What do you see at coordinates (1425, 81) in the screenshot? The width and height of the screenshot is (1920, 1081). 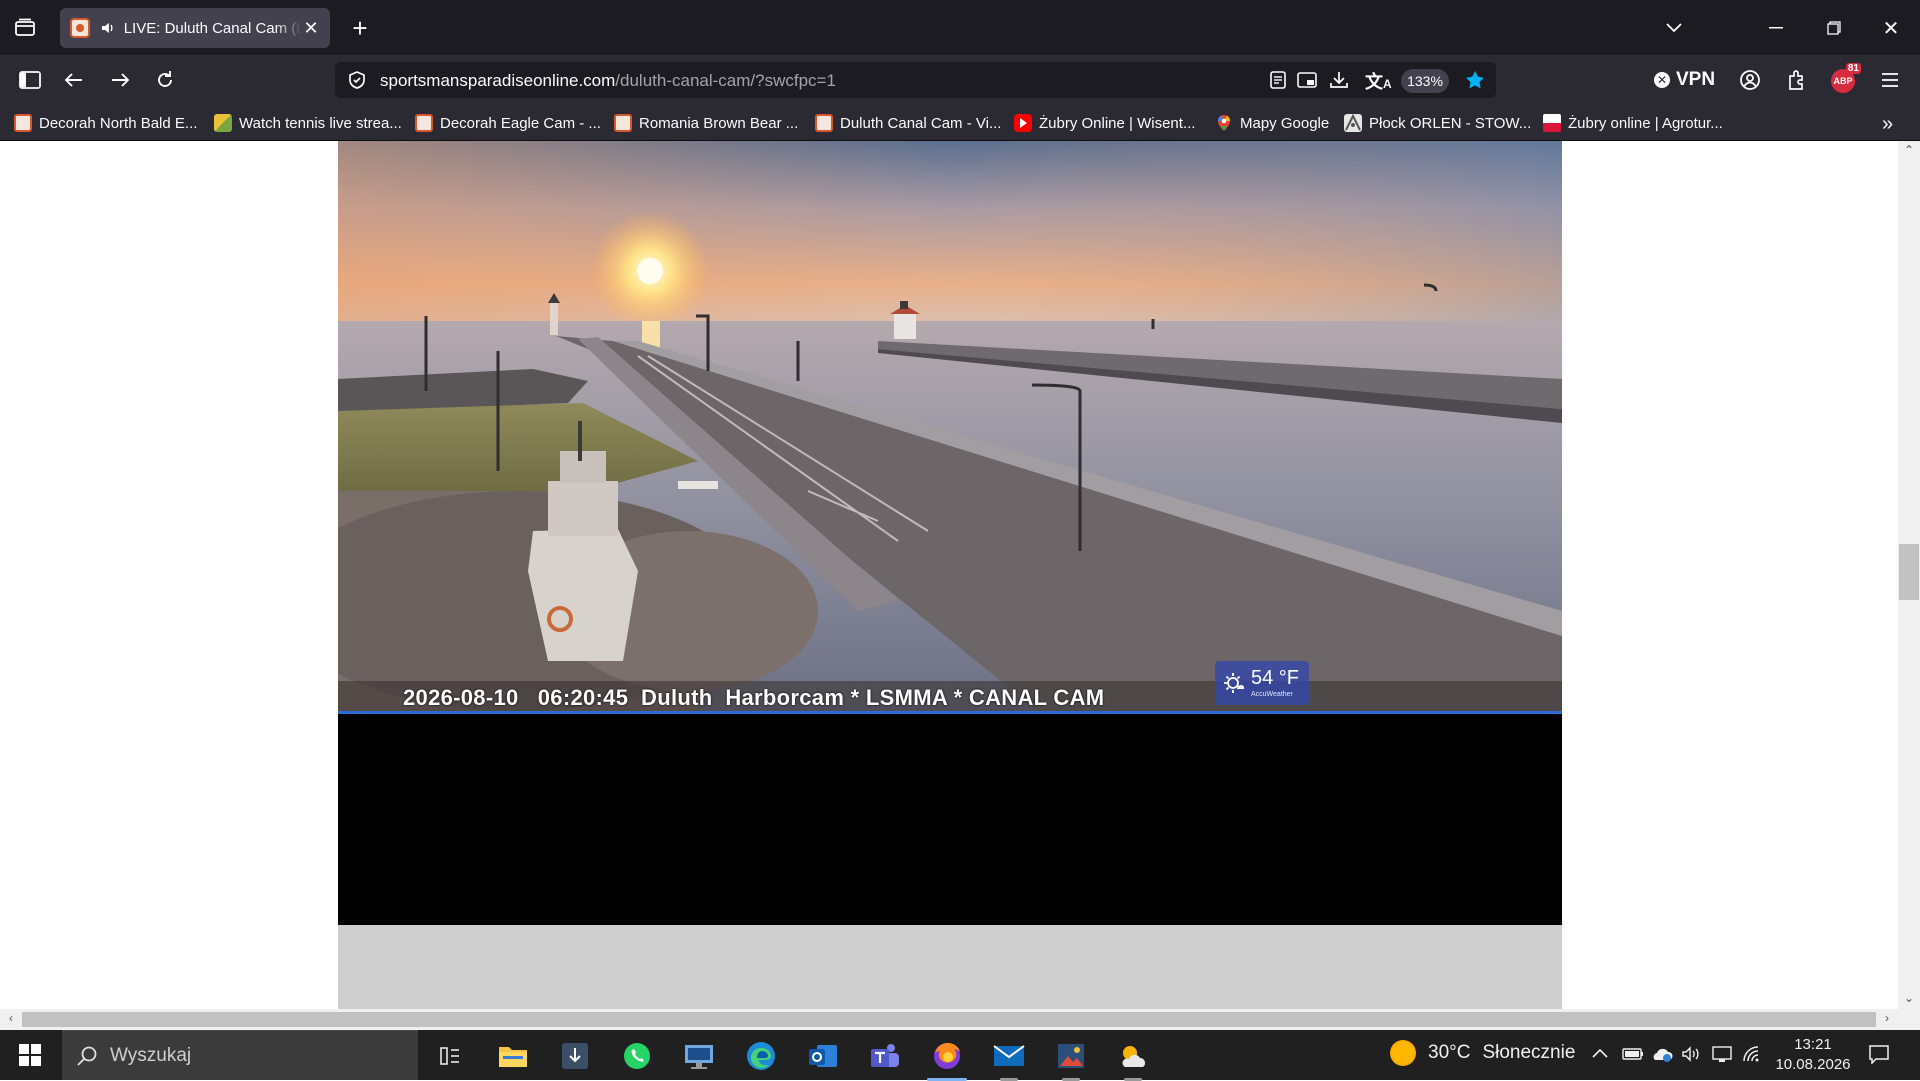 I see `zoom-level-badge: 133%` at bounding box center [1425, 81].